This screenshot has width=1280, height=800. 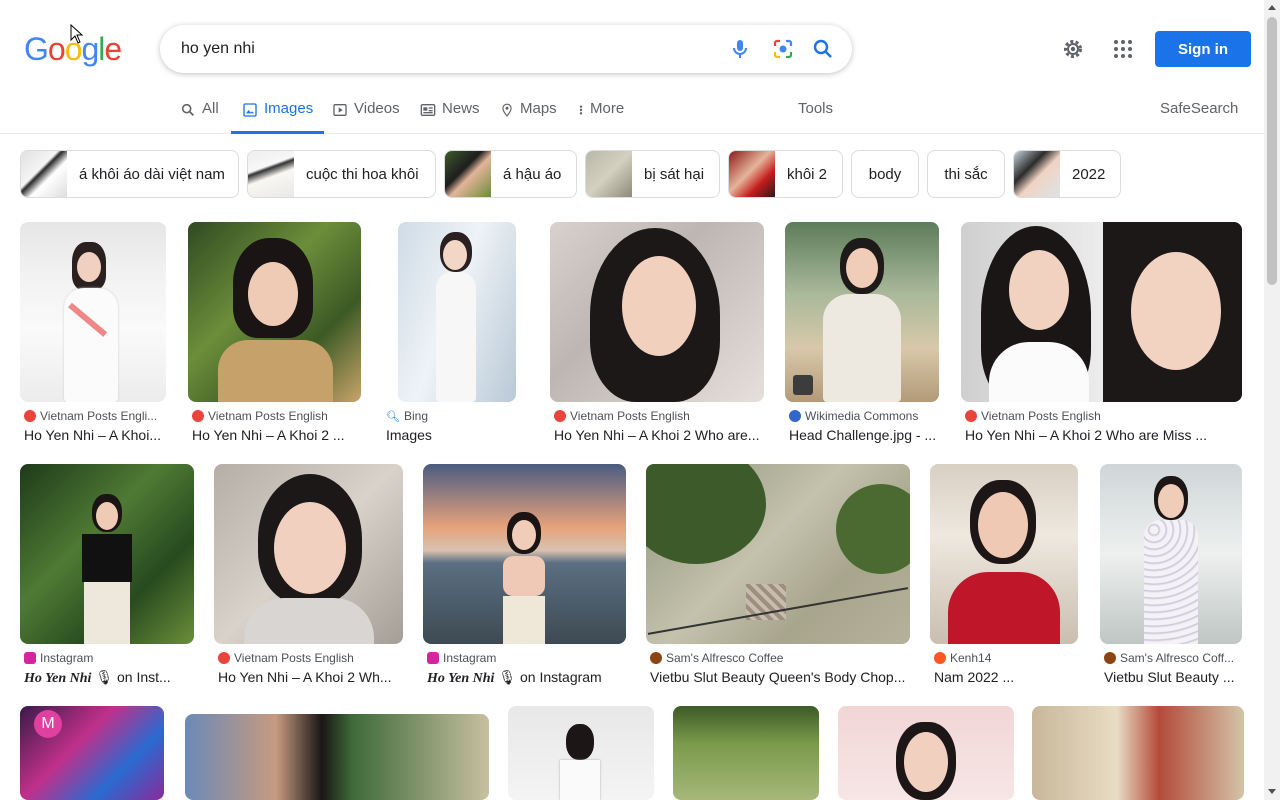 What do you see at coordinates (1199, 108) in the screenshot?
I see `safesearch-label: SafeSearch` at bounding box center [1199, 108].